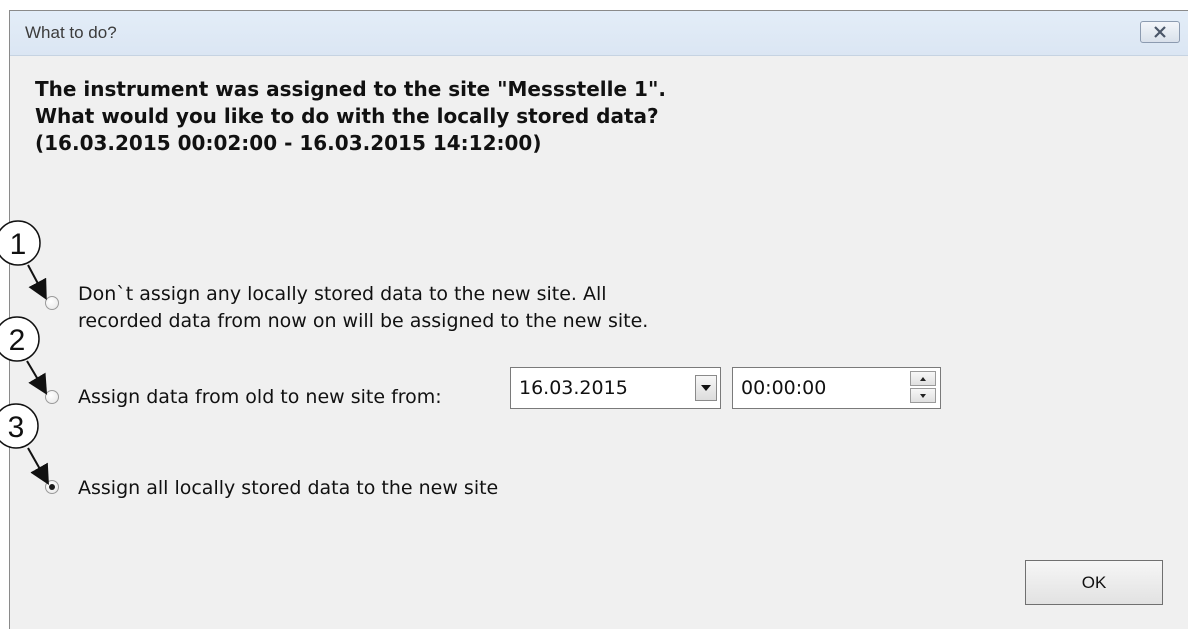  I want to click on close-icon, so click(1160, 32).